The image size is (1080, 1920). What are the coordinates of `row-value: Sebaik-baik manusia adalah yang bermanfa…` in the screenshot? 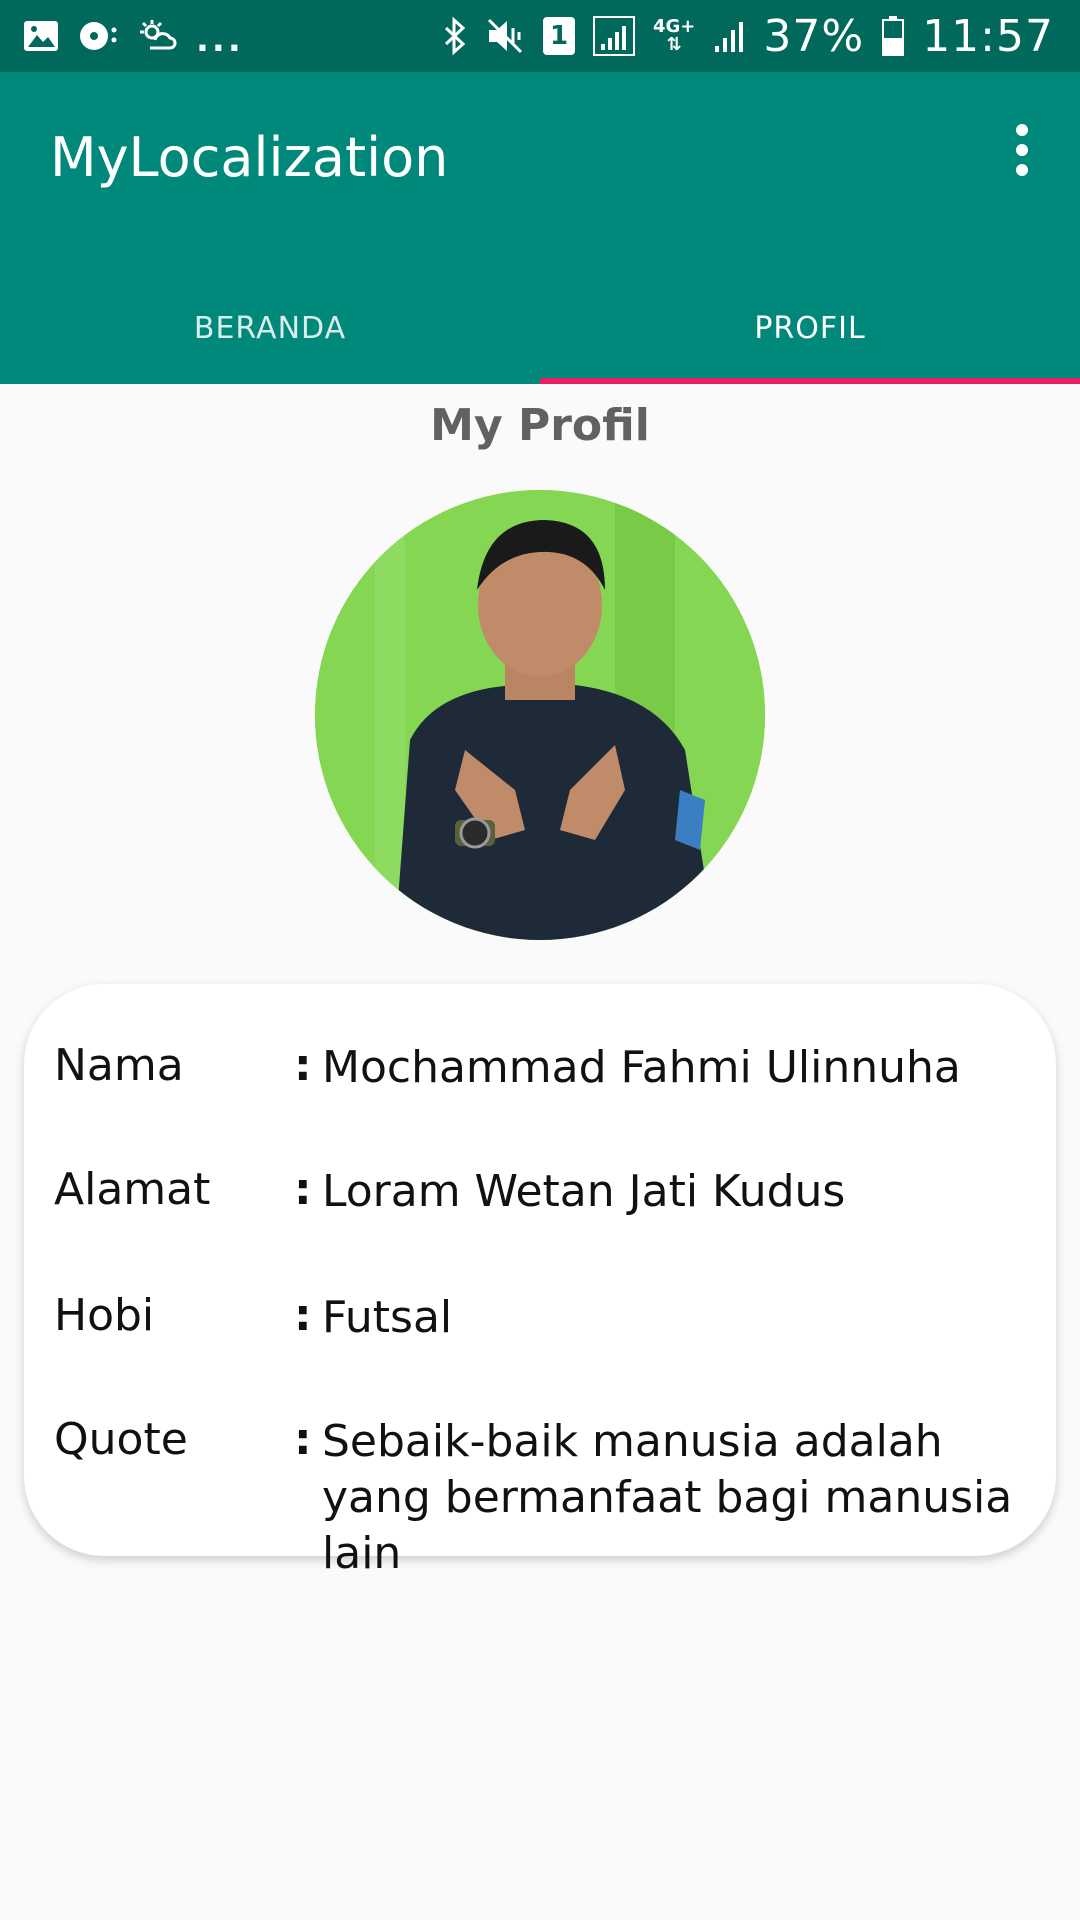 It's located at (667, 1497).